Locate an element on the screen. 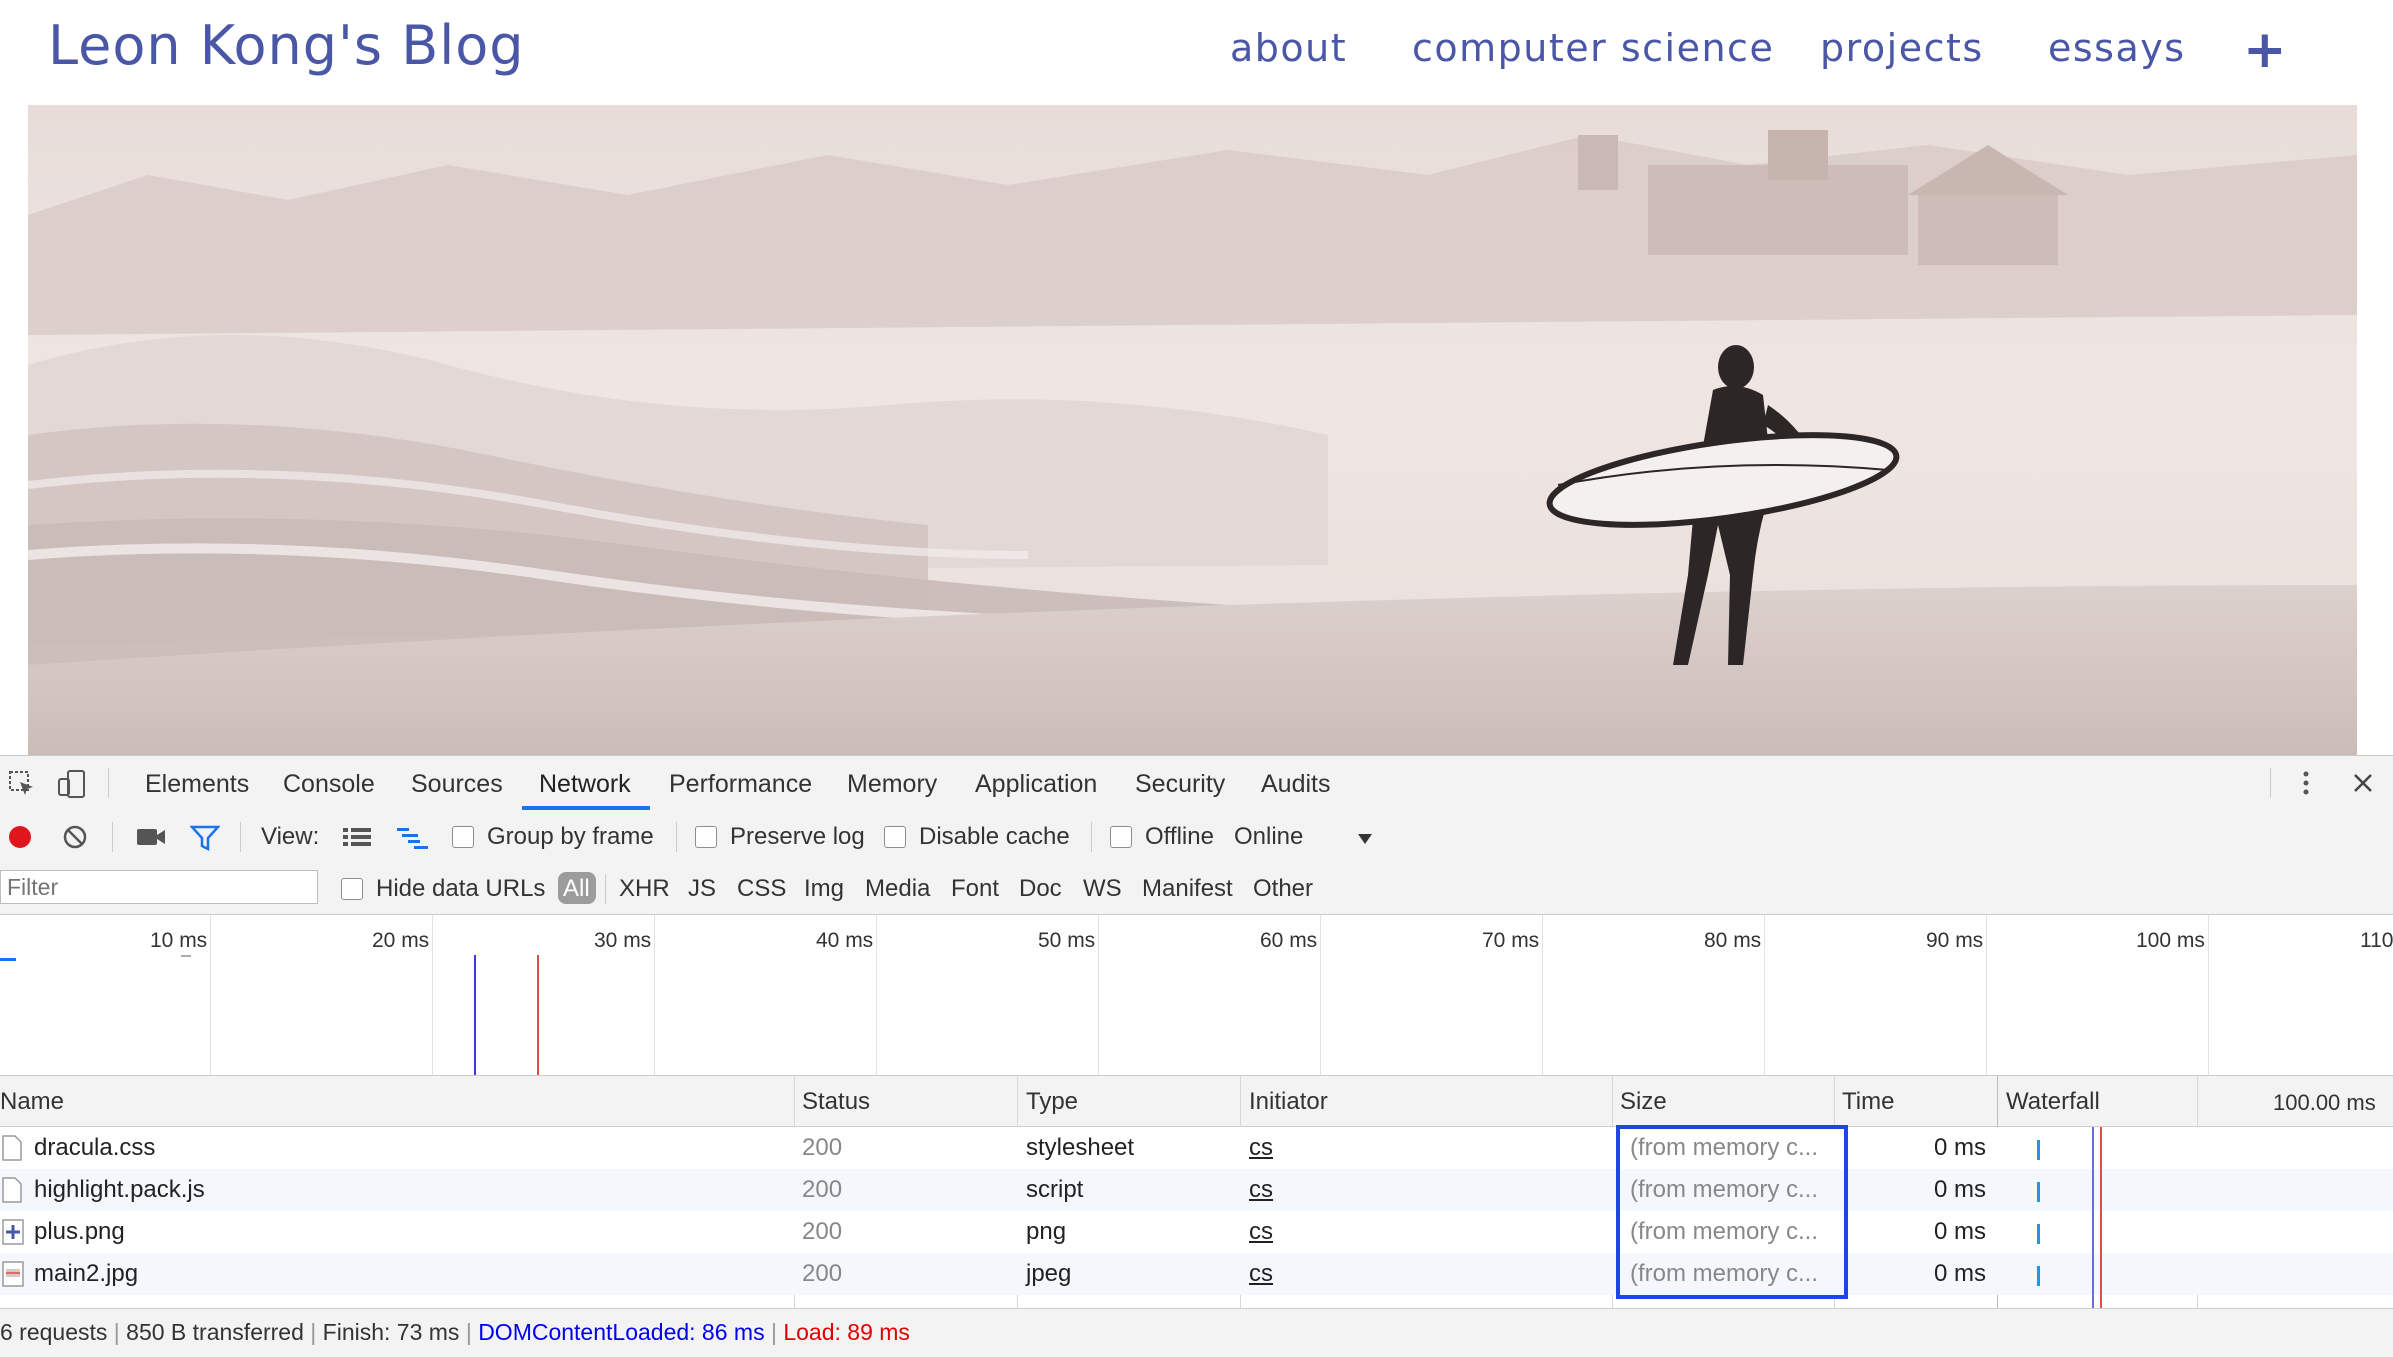 This screenshot has width=2393, height=1357. status-finish: Finish: 73 ms is located at coordinates (391, 1332).